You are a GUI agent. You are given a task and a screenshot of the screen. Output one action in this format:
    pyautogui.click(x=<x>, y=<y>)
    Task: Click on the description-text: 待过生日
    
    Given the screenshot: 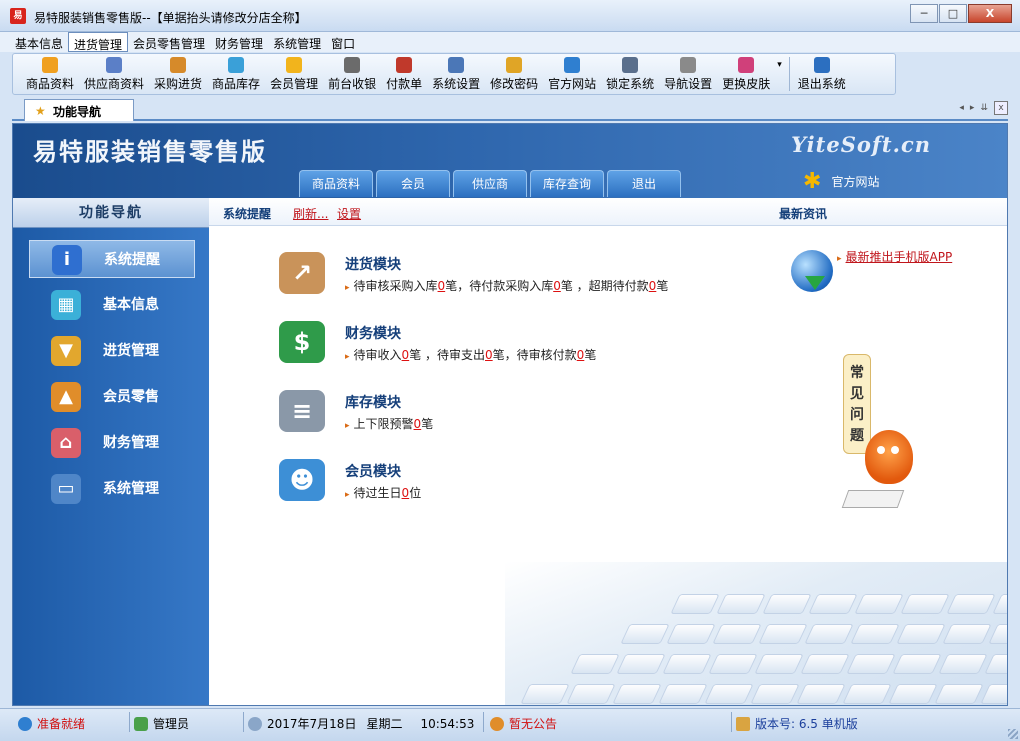 What is the action you would take?
    pyautogui.click(x=377, y=493)
    